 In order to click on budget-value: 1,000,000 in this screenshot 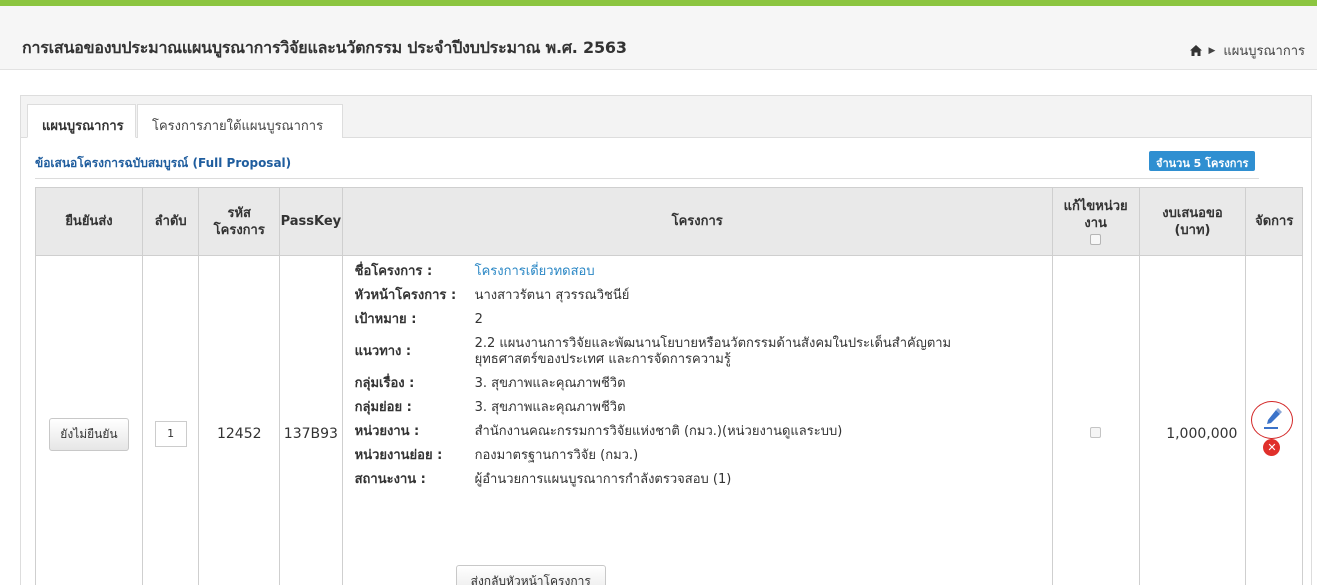, I will do `click(1202, 434)`.